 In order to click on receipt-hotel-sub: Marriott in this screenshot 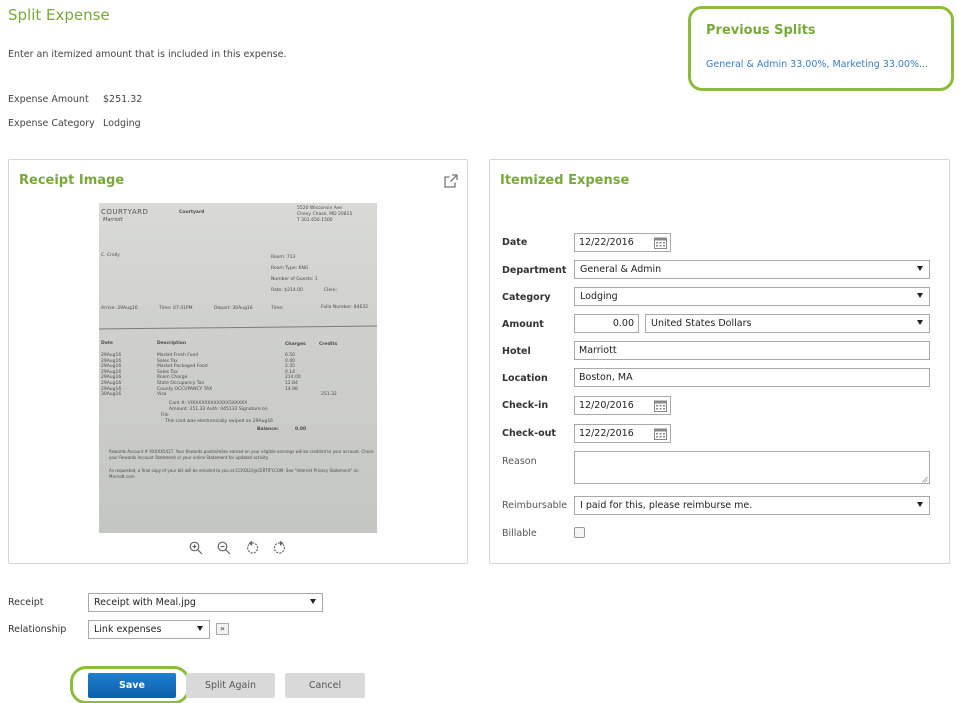, I will do `click(113, 220)`.